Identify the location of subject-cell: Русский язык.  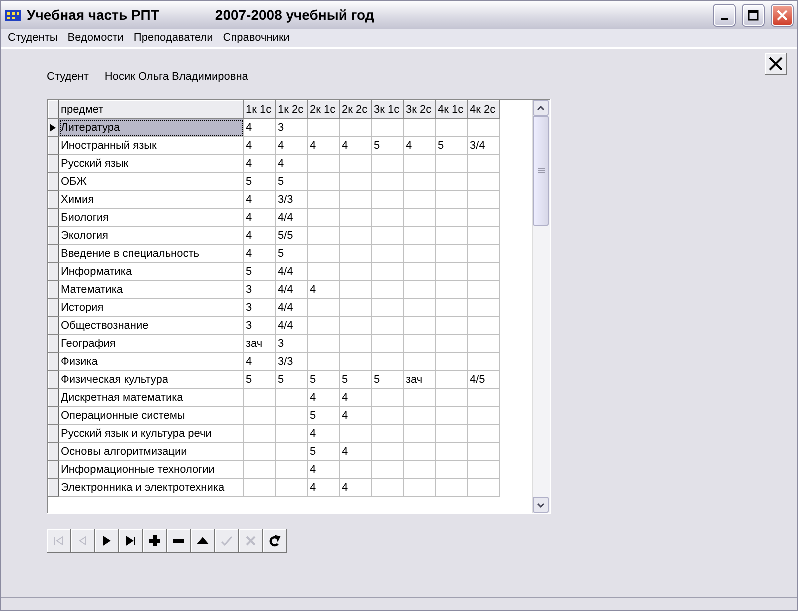
(151, 163).